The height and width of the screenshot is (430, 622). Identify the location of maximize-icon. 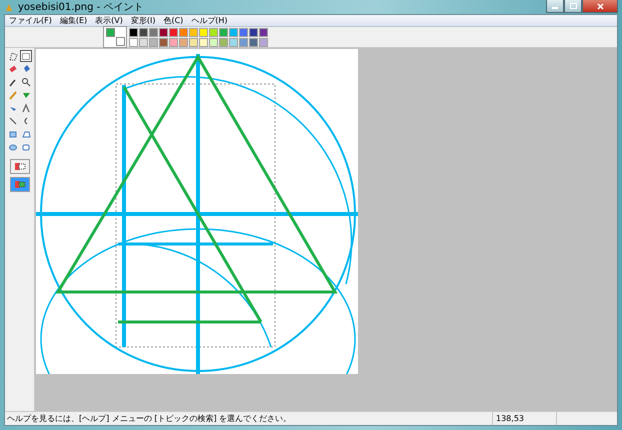
(573, 6).